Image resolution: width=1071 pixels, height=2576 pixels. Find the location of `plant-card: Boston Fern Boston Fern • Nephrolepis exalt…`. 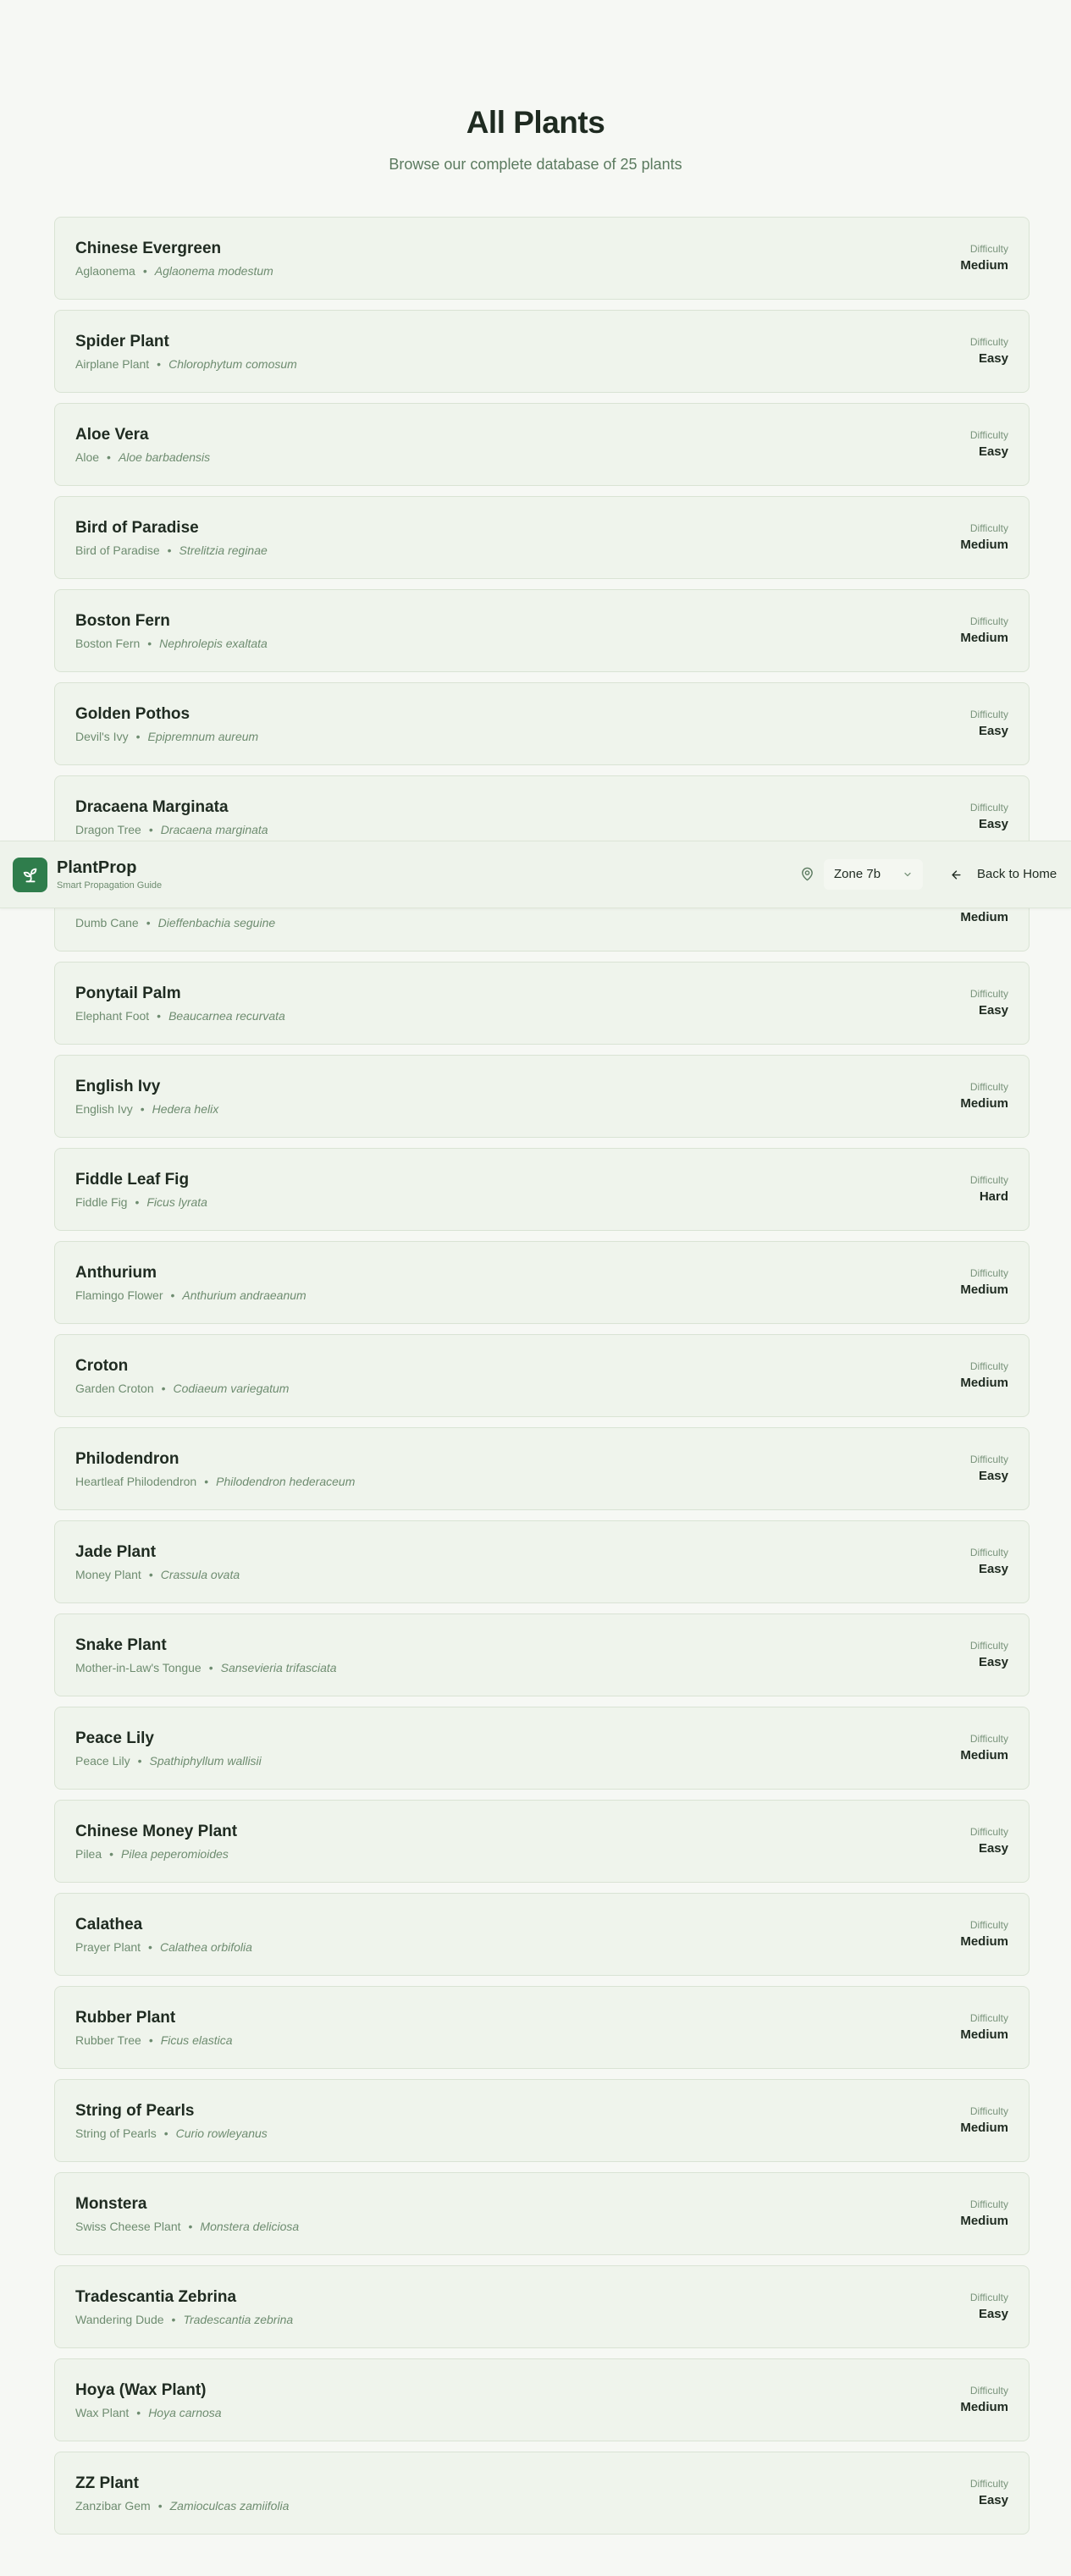

plant-card: Boston Fern Boston Fern • Nephrolepis exalt… is located at coordinates (542, 630).